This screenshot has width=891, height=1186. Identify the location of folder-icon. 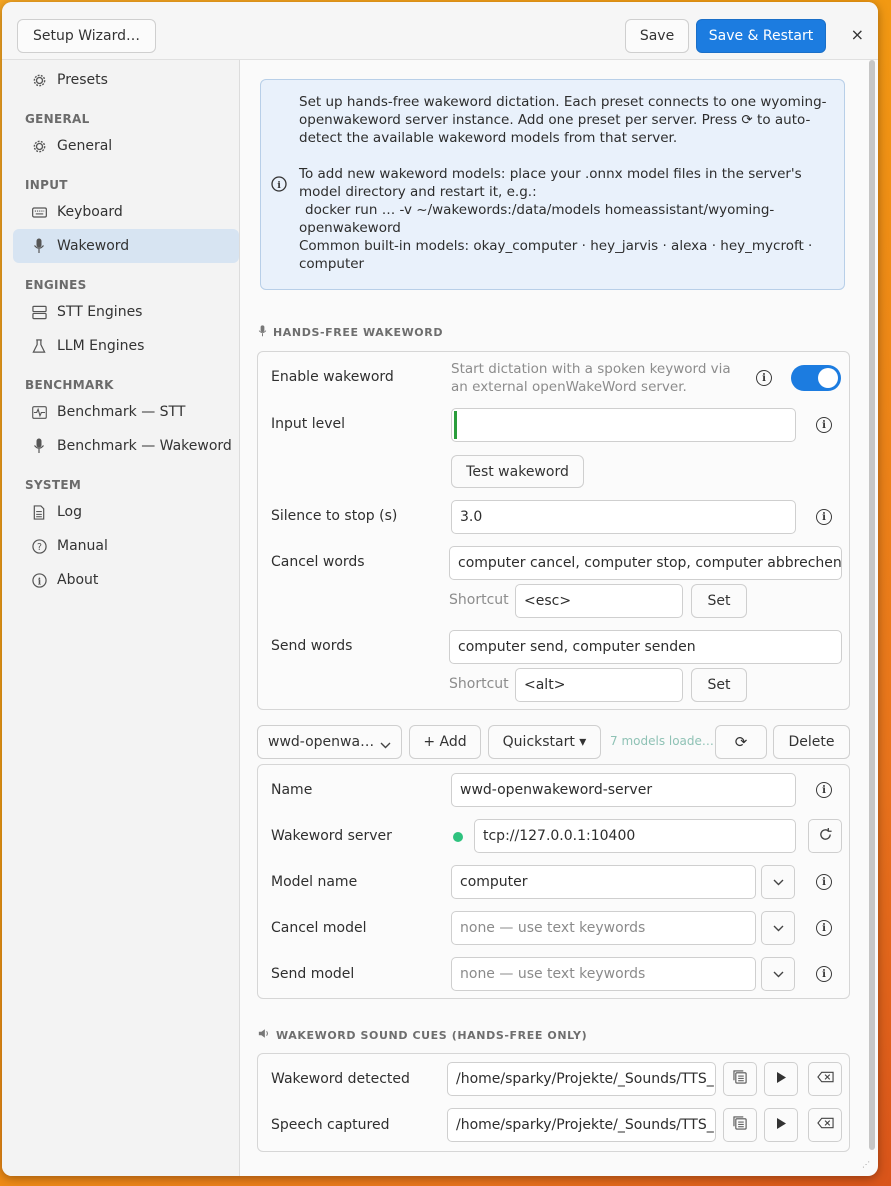
(740, 1125).